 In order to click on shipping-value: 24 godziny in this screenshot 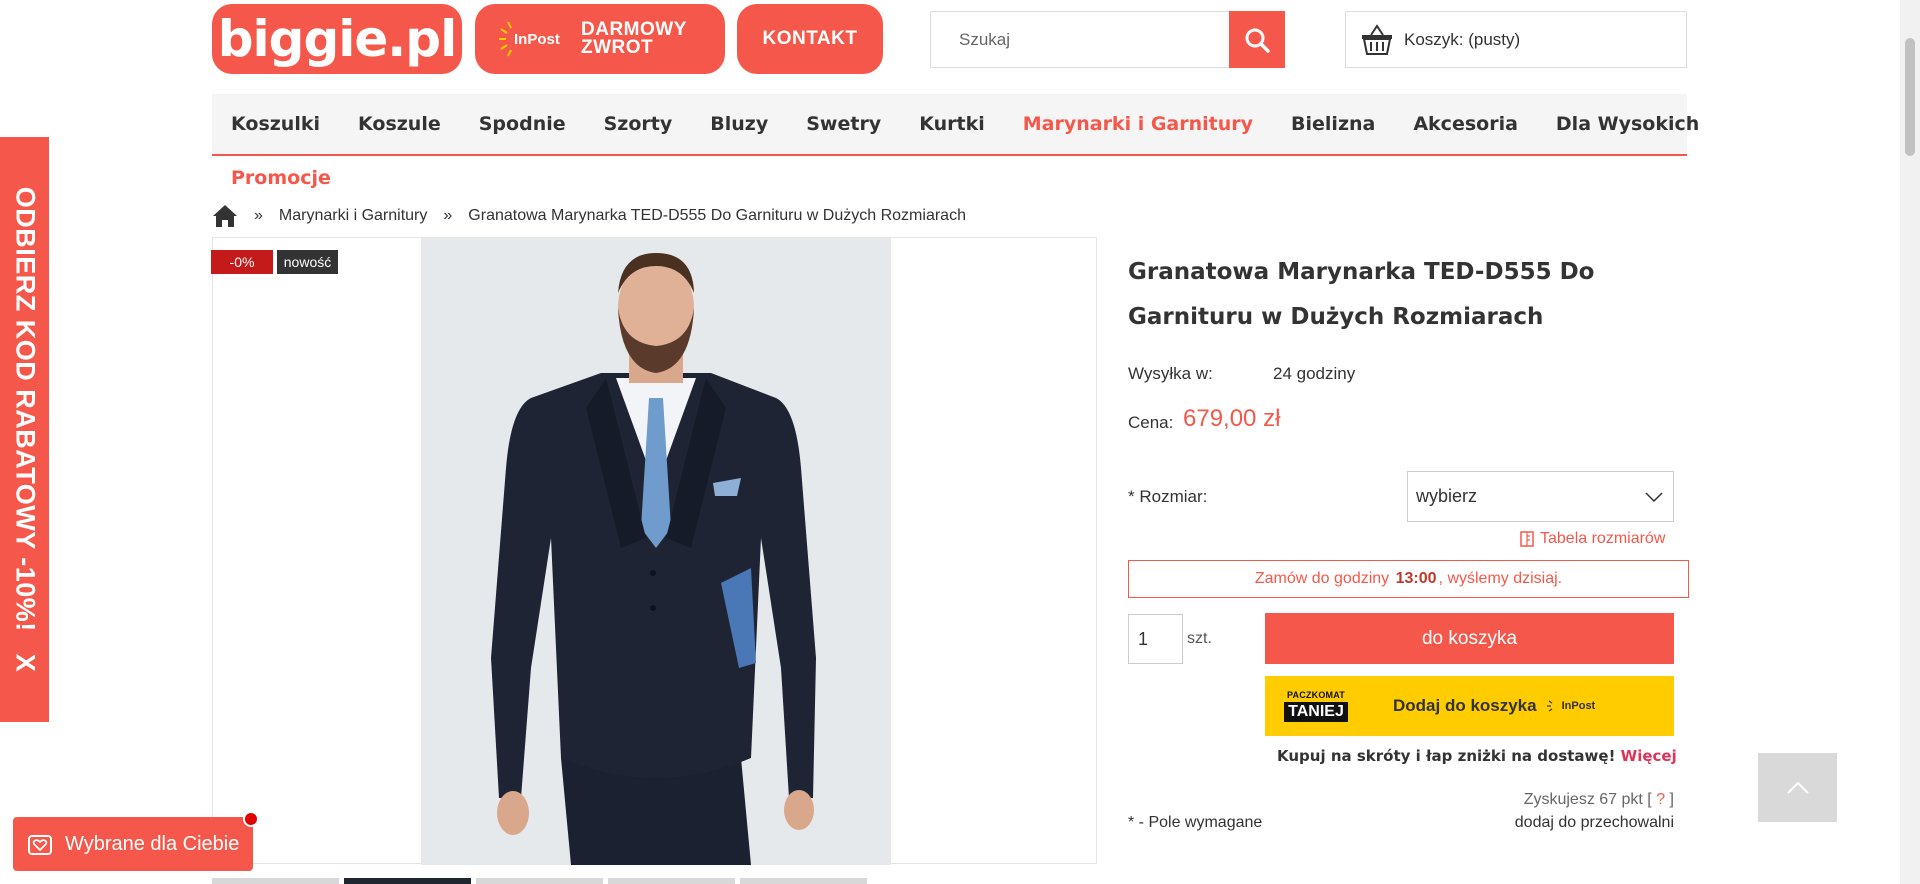, I will do `click(1314, 373)`.